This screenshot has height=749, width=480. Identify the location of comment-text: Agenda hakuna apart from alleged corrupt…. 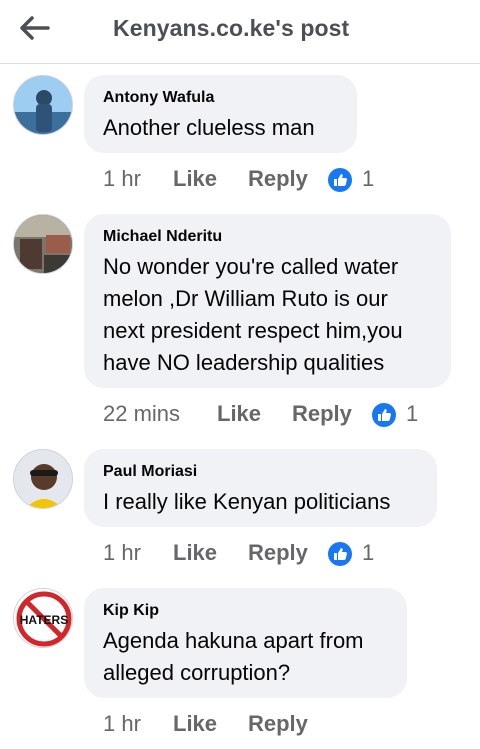
(233, 656).